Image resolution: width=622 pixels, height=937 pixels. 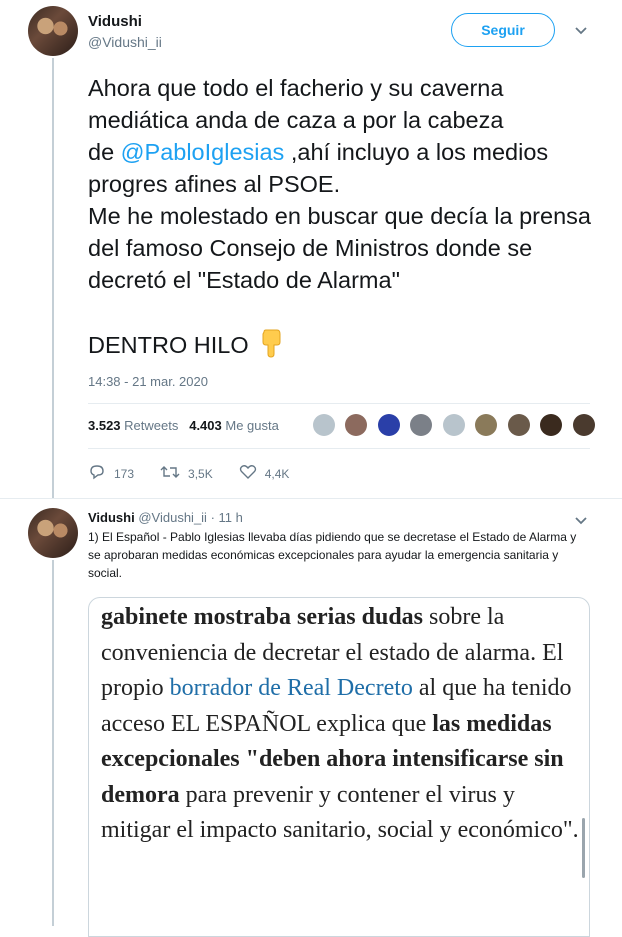 What do you see at coordinates (183, 425) in the screenshot?
I see `tweet-stats: 3.523 Retweets 4.403 Me gusta` at bounding box center [183, 425].